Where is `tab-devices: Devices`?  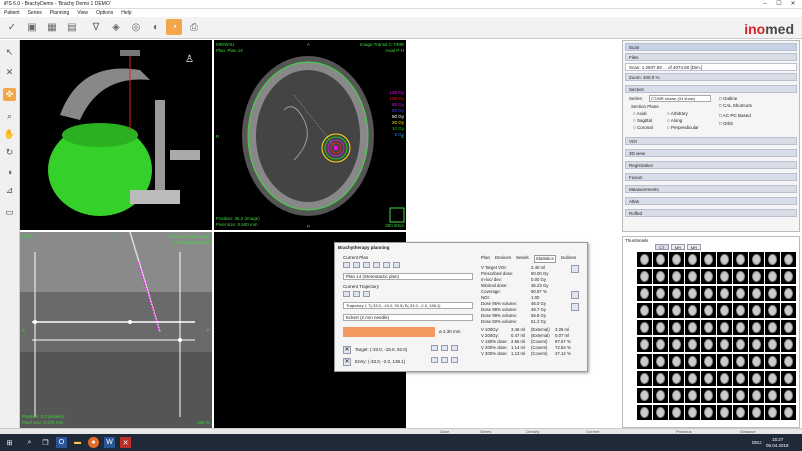
tab-devices: Devices is located at coordinates (503, 259).